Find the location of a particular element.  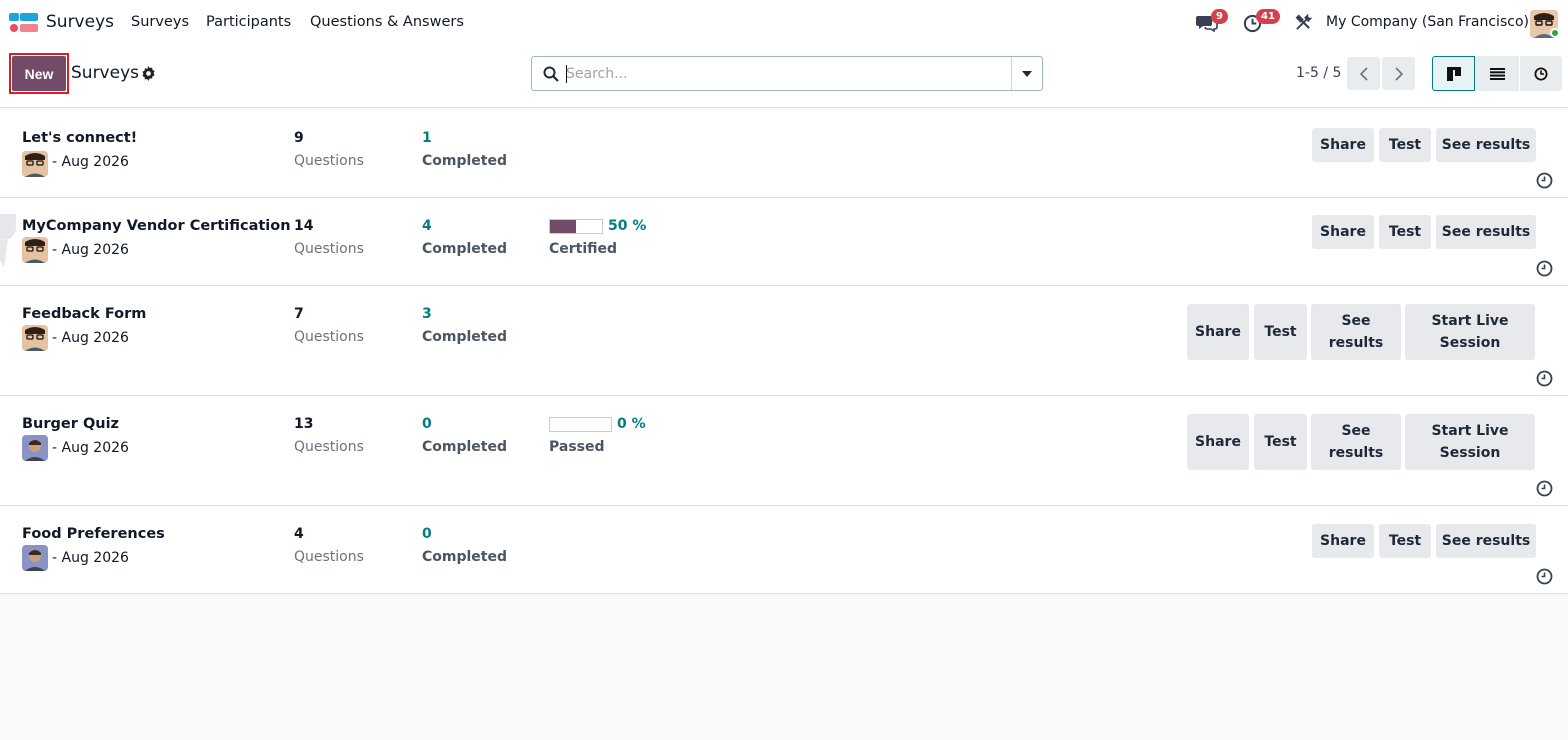

menu-participants: Participants is located at coordinates (248, 22).